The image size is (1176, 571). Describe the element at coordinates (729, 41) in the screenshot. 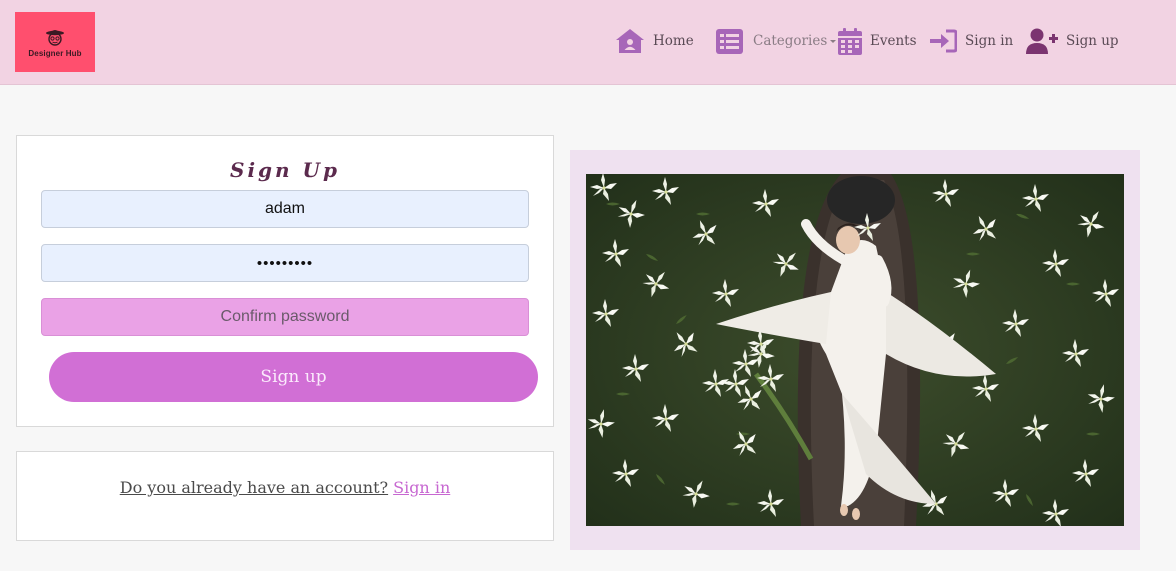

I see `list-icon` at that location.